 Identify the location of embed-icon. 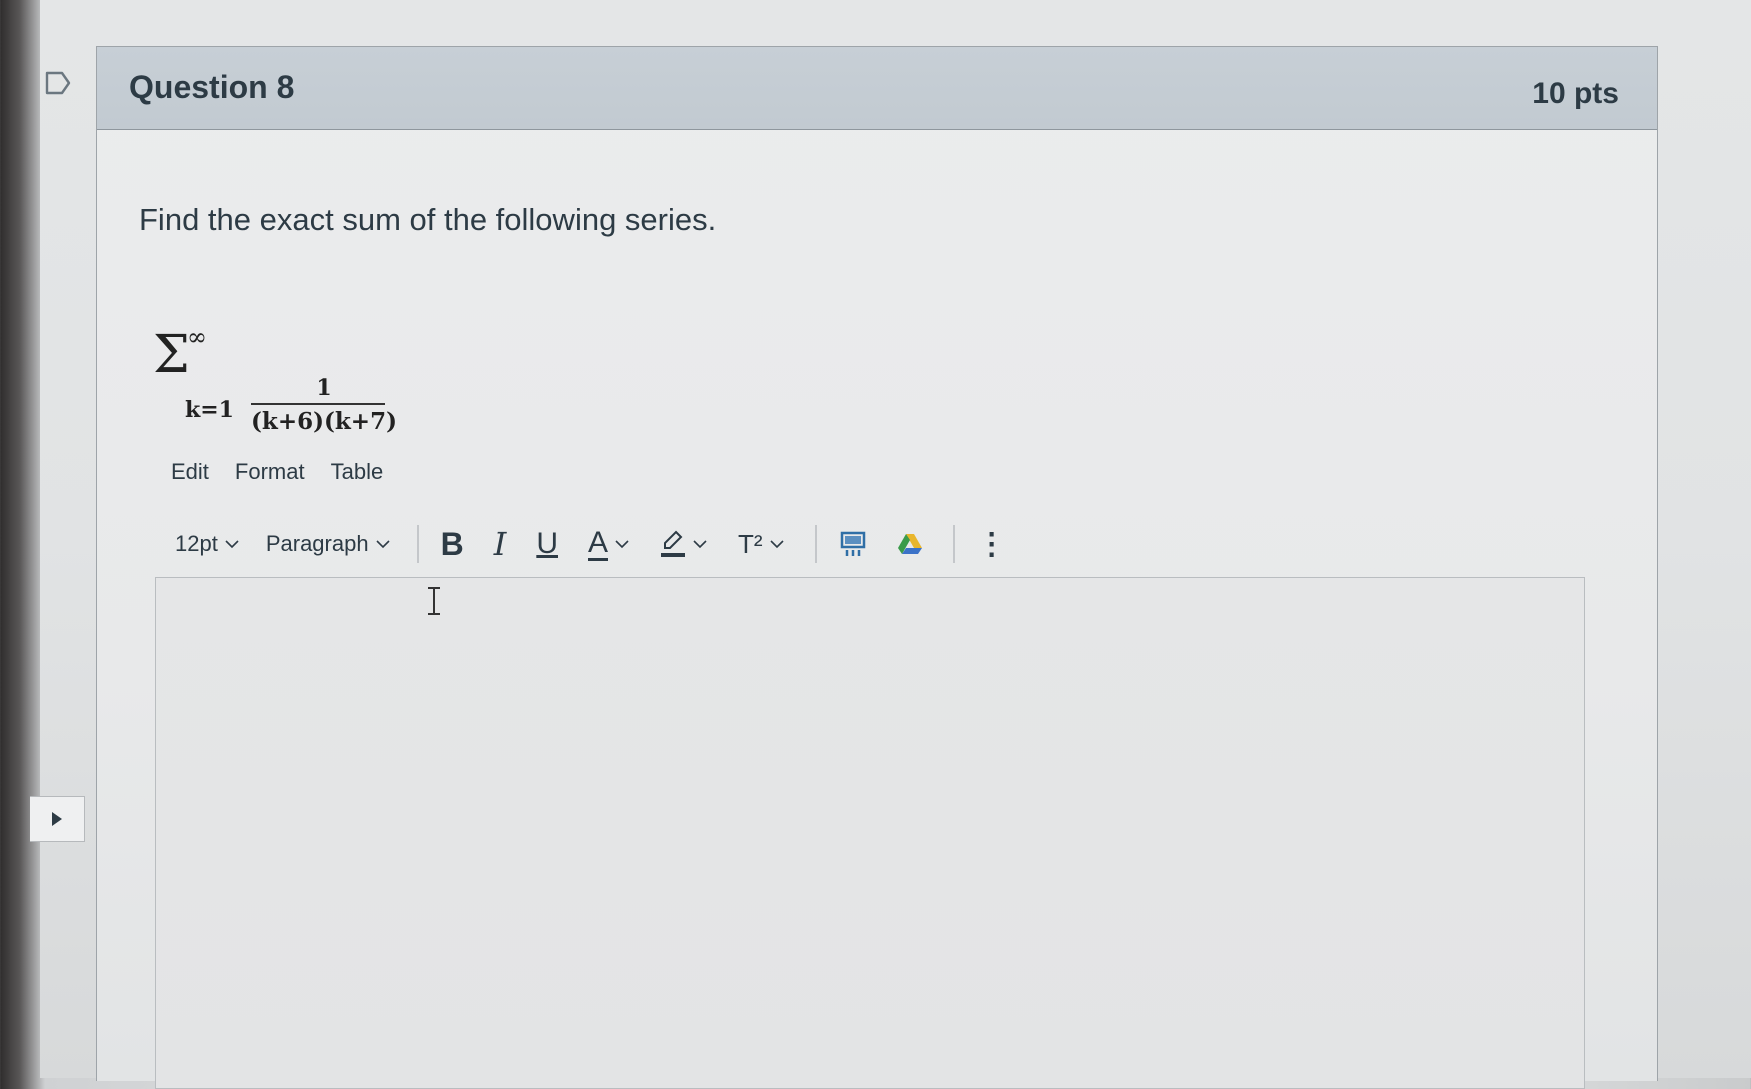
(852, 543).